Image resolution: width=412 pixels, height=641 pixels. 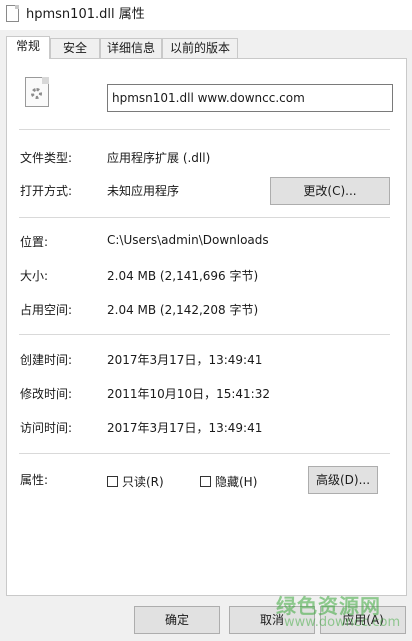 What do you see at coordinates (188, 240) in the screenshot?
I see `location-value: C:\Users\admin\Downloads` at bounding box center [188, 240].